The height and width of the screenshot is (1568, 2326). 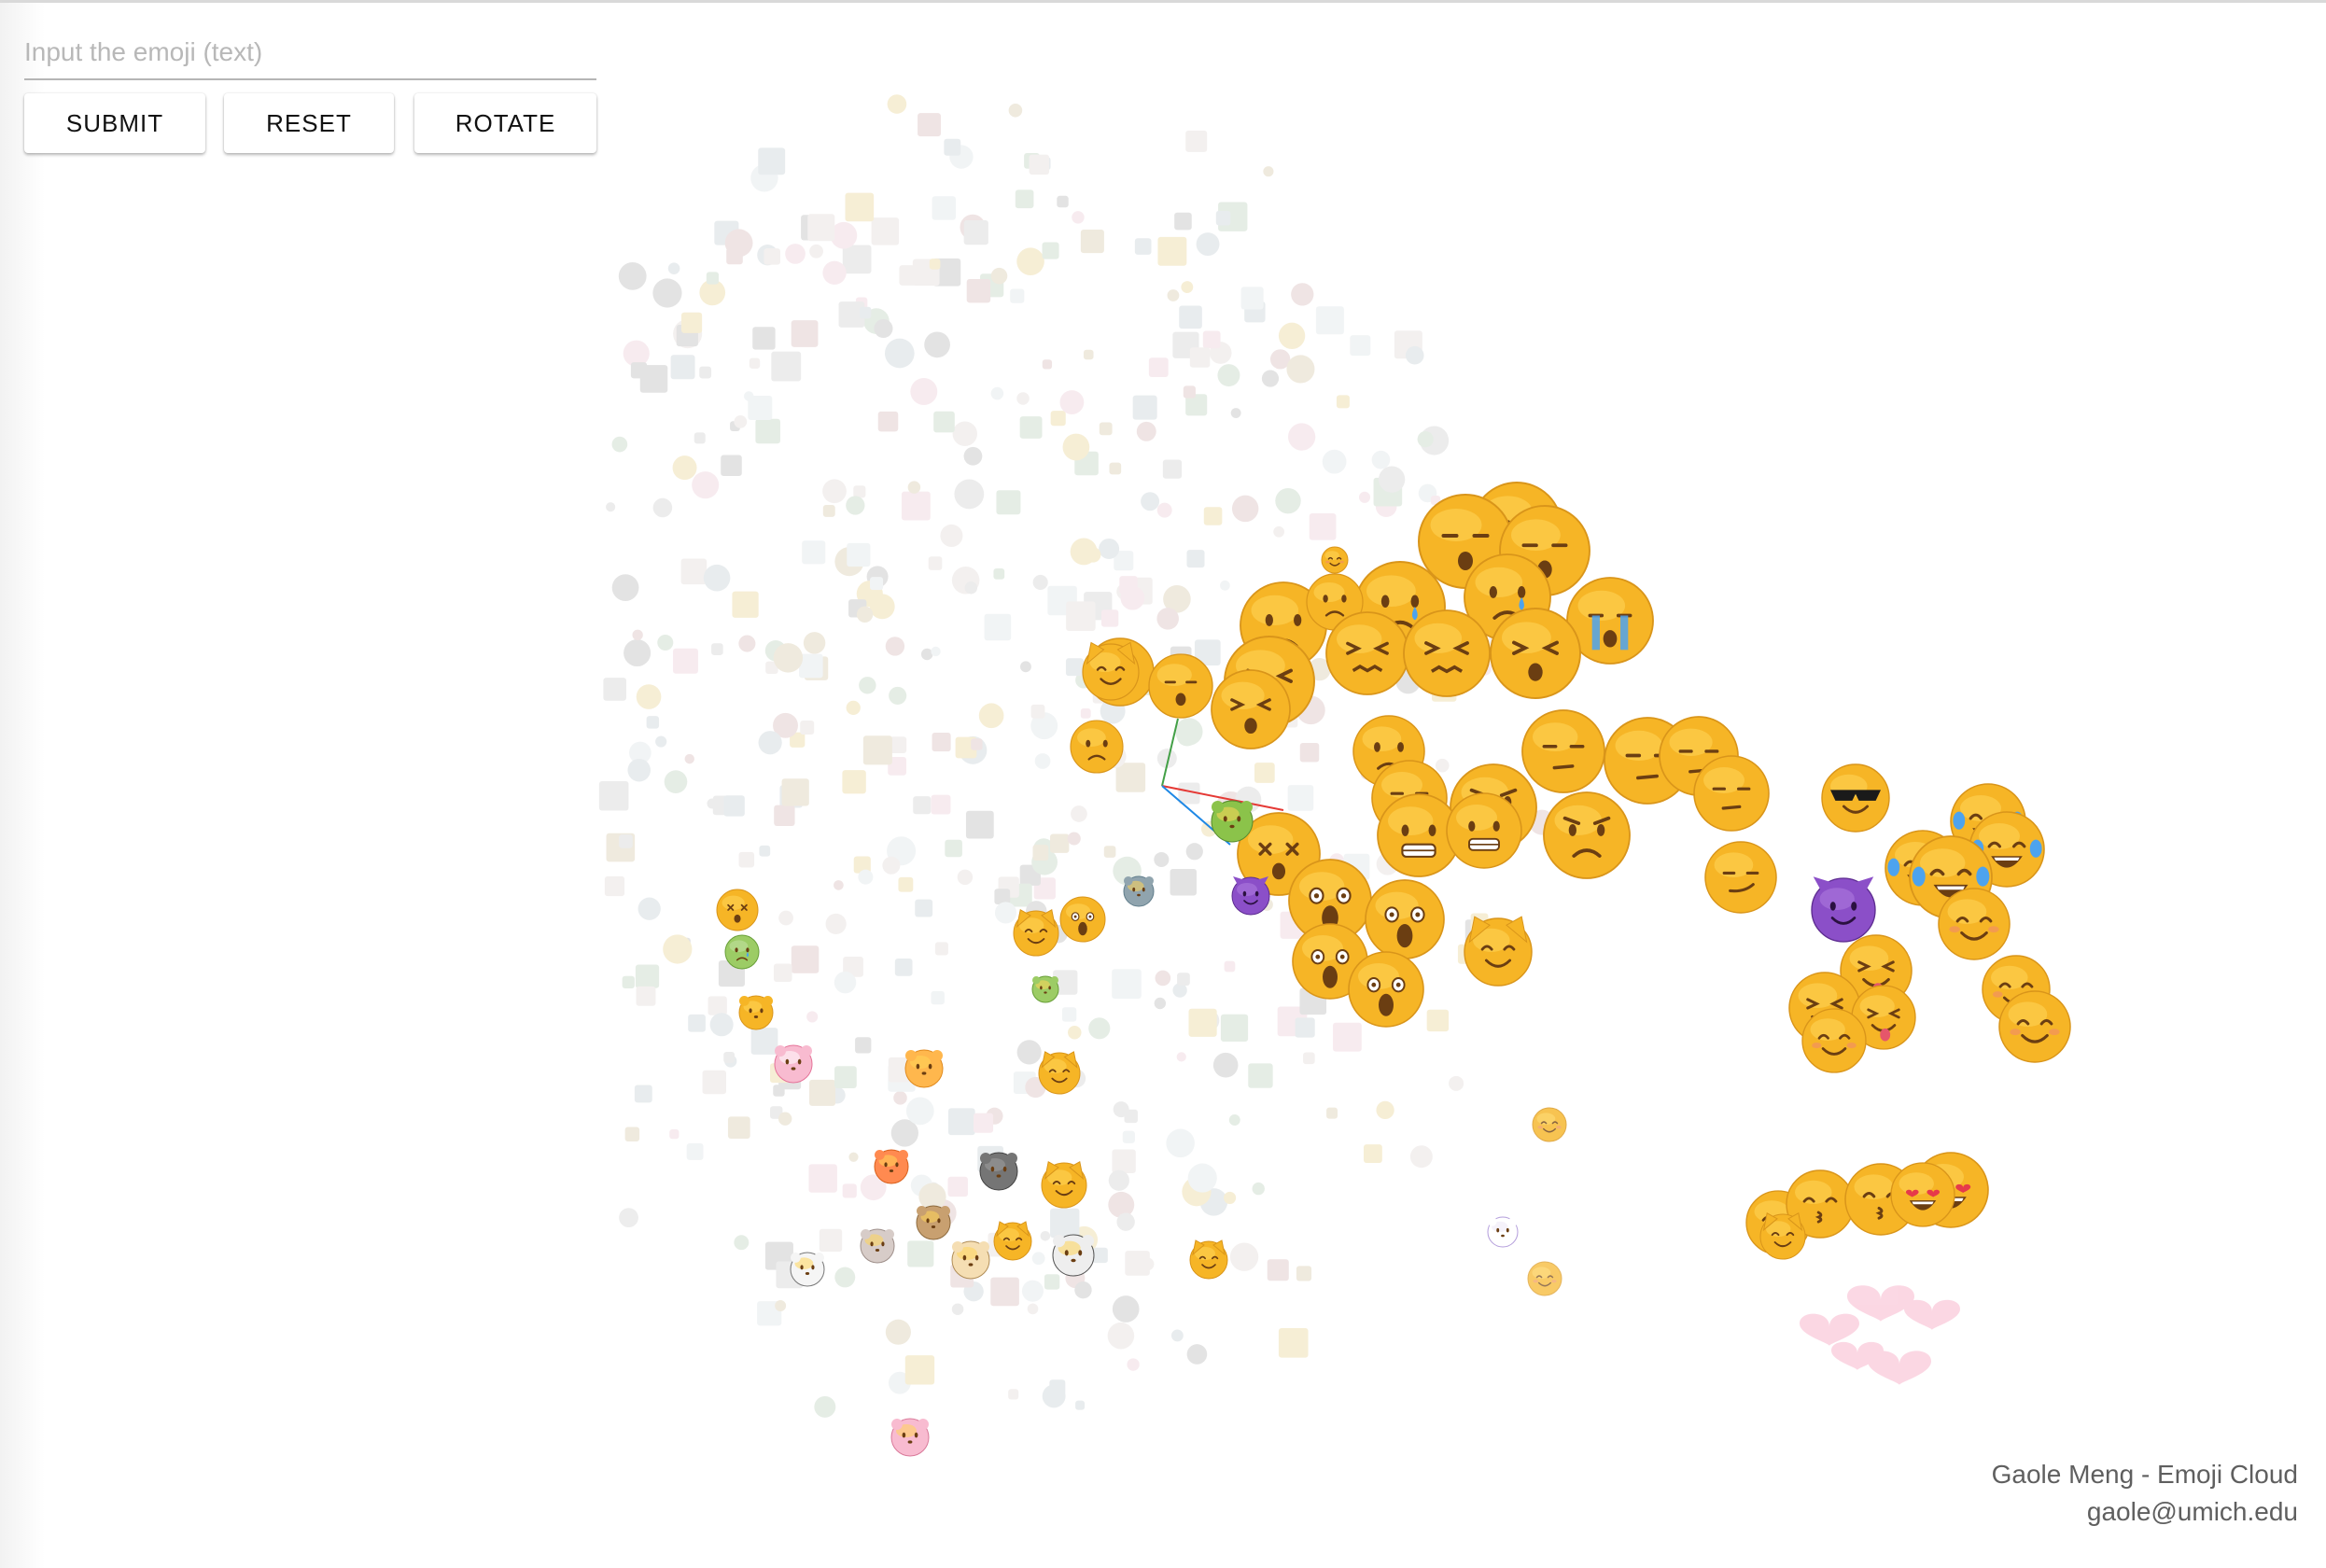 I want to click on emoji-search-input, so click(x=310, y=53).